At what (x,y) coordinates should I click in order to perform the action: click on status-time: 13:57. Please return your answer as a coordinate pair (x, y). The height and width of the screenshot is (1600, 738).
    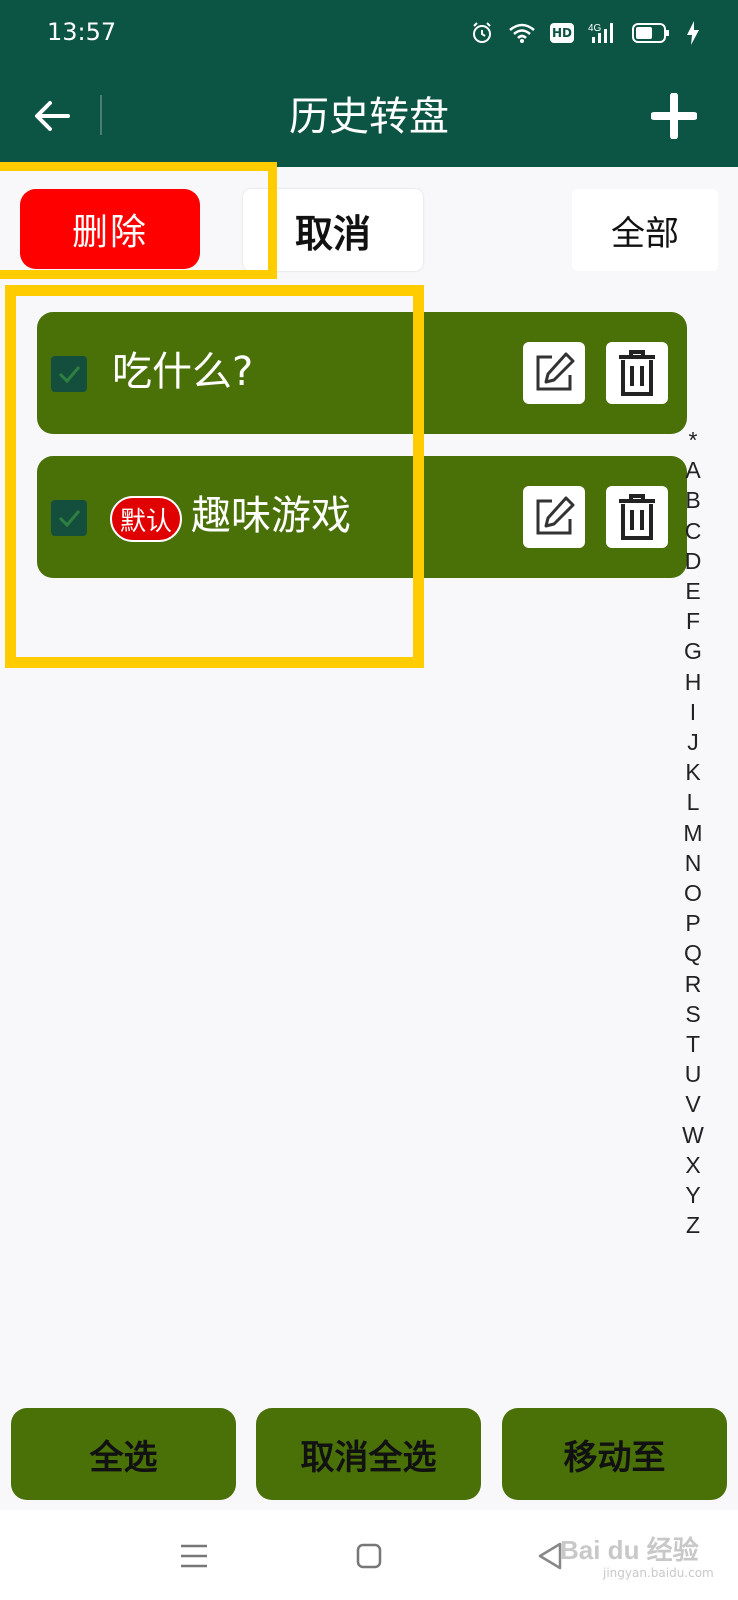
    Looking at the image, I should click on (82, 32).